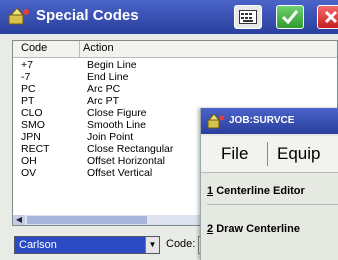 This screenshot has width=338, height=260. I want to click on row-code: PC, so click(28, 89).